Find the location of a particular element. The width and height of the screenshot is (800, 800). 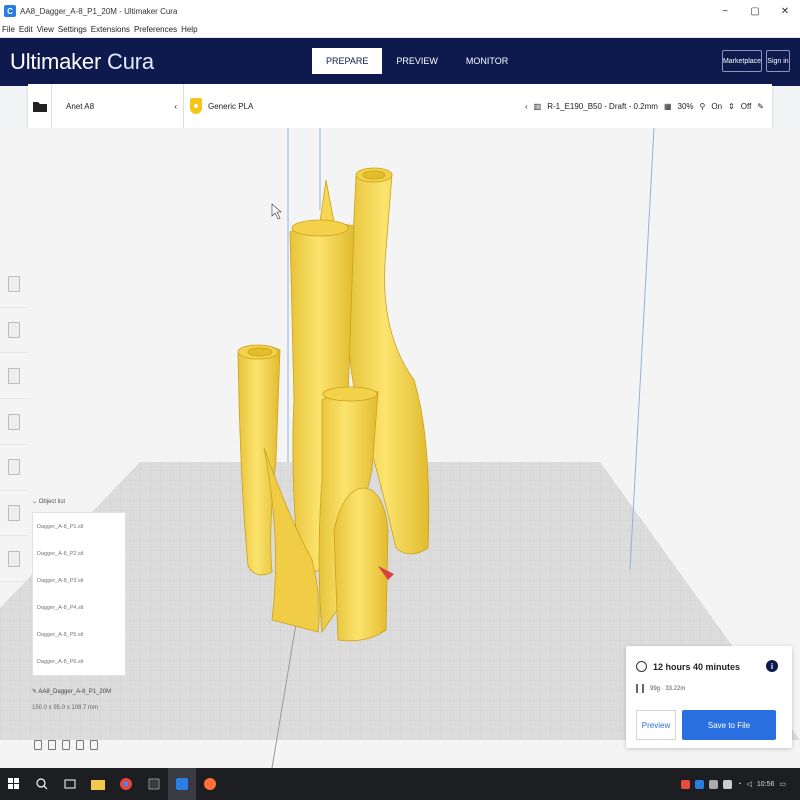

brand-logo: Ultimaker Cura is located at coordinates (82, 62).